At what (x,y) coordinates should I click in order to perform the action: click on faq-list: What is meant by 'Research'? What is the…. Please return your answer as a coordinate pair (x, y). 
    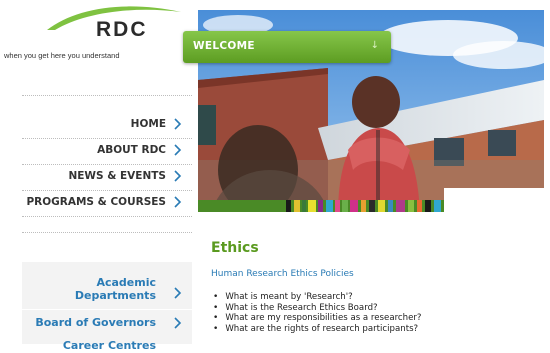
    Looking at the image, I should click on (317, 313).